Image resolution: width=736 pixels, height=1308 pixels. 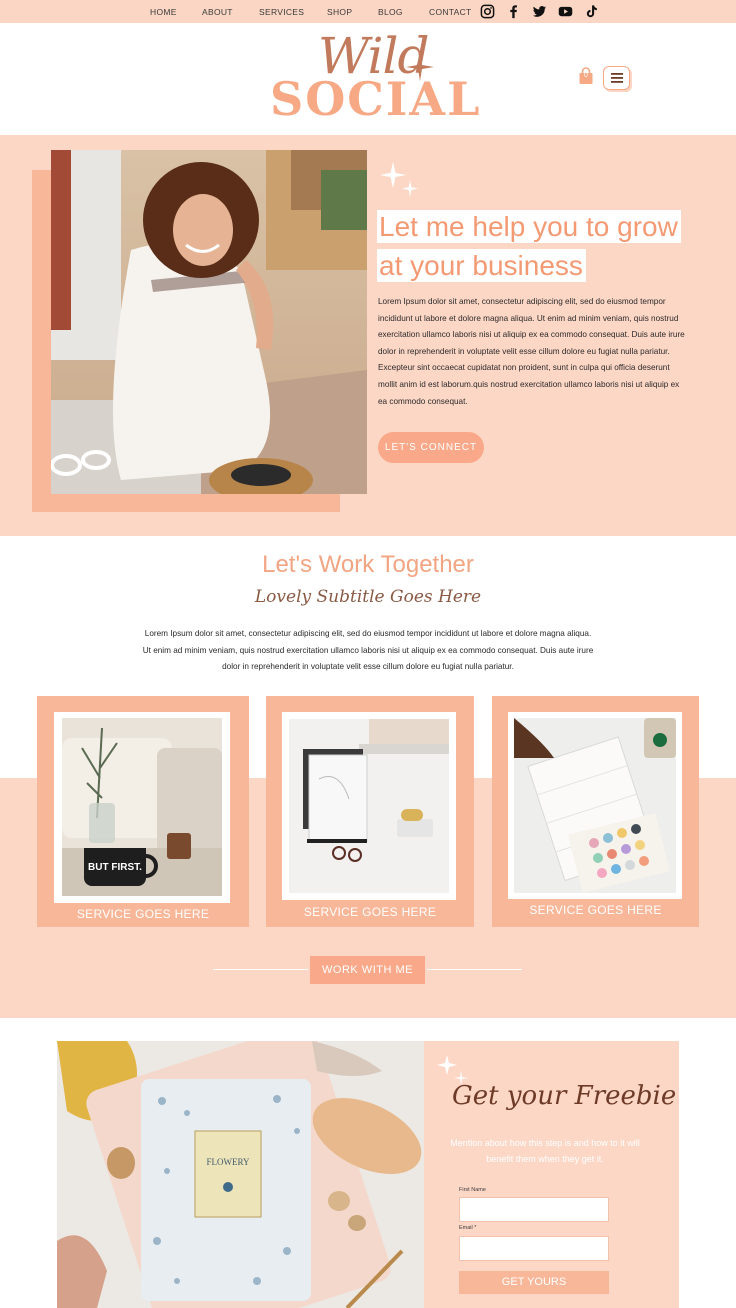 What do you see at coordinates (163, 12) in the screenshot?
I see `nav-home: HOME` at bounding box center [163, 12].